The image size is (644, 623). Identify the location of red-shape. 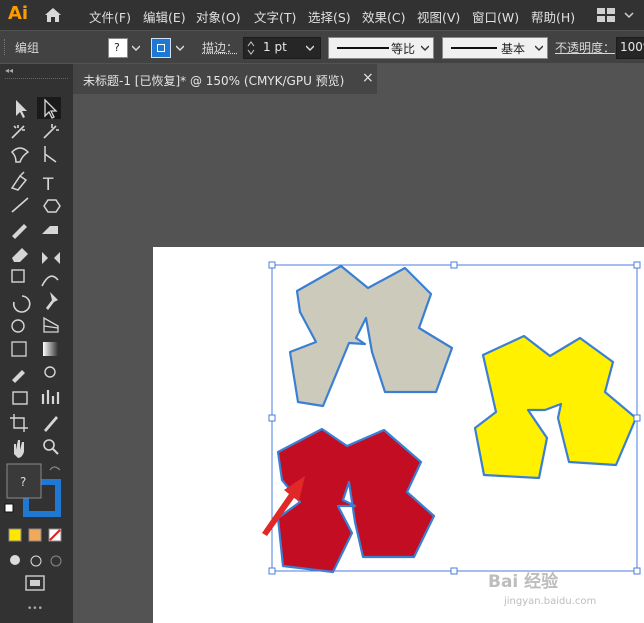
(356, 500).